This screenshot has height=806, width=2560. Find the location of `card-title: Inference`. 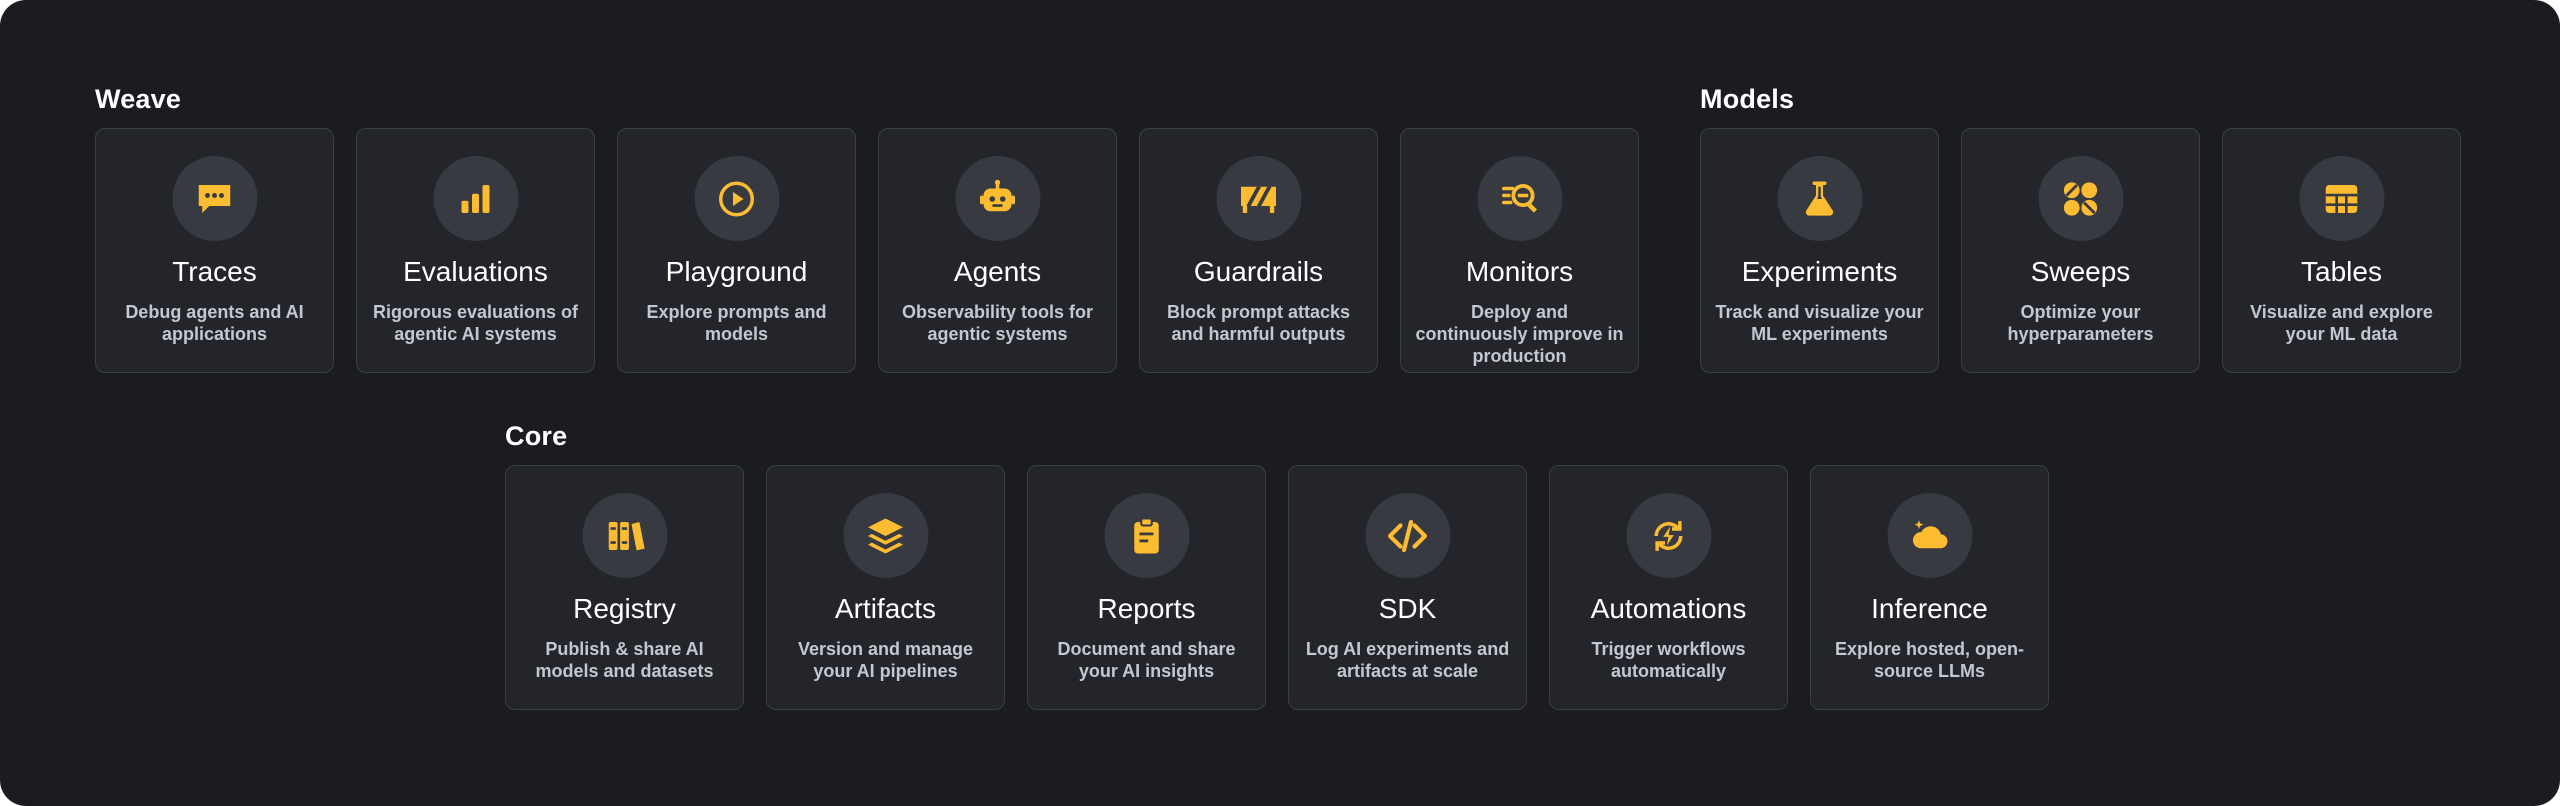

card-title: Inference is located at coordinates (1929, 608).